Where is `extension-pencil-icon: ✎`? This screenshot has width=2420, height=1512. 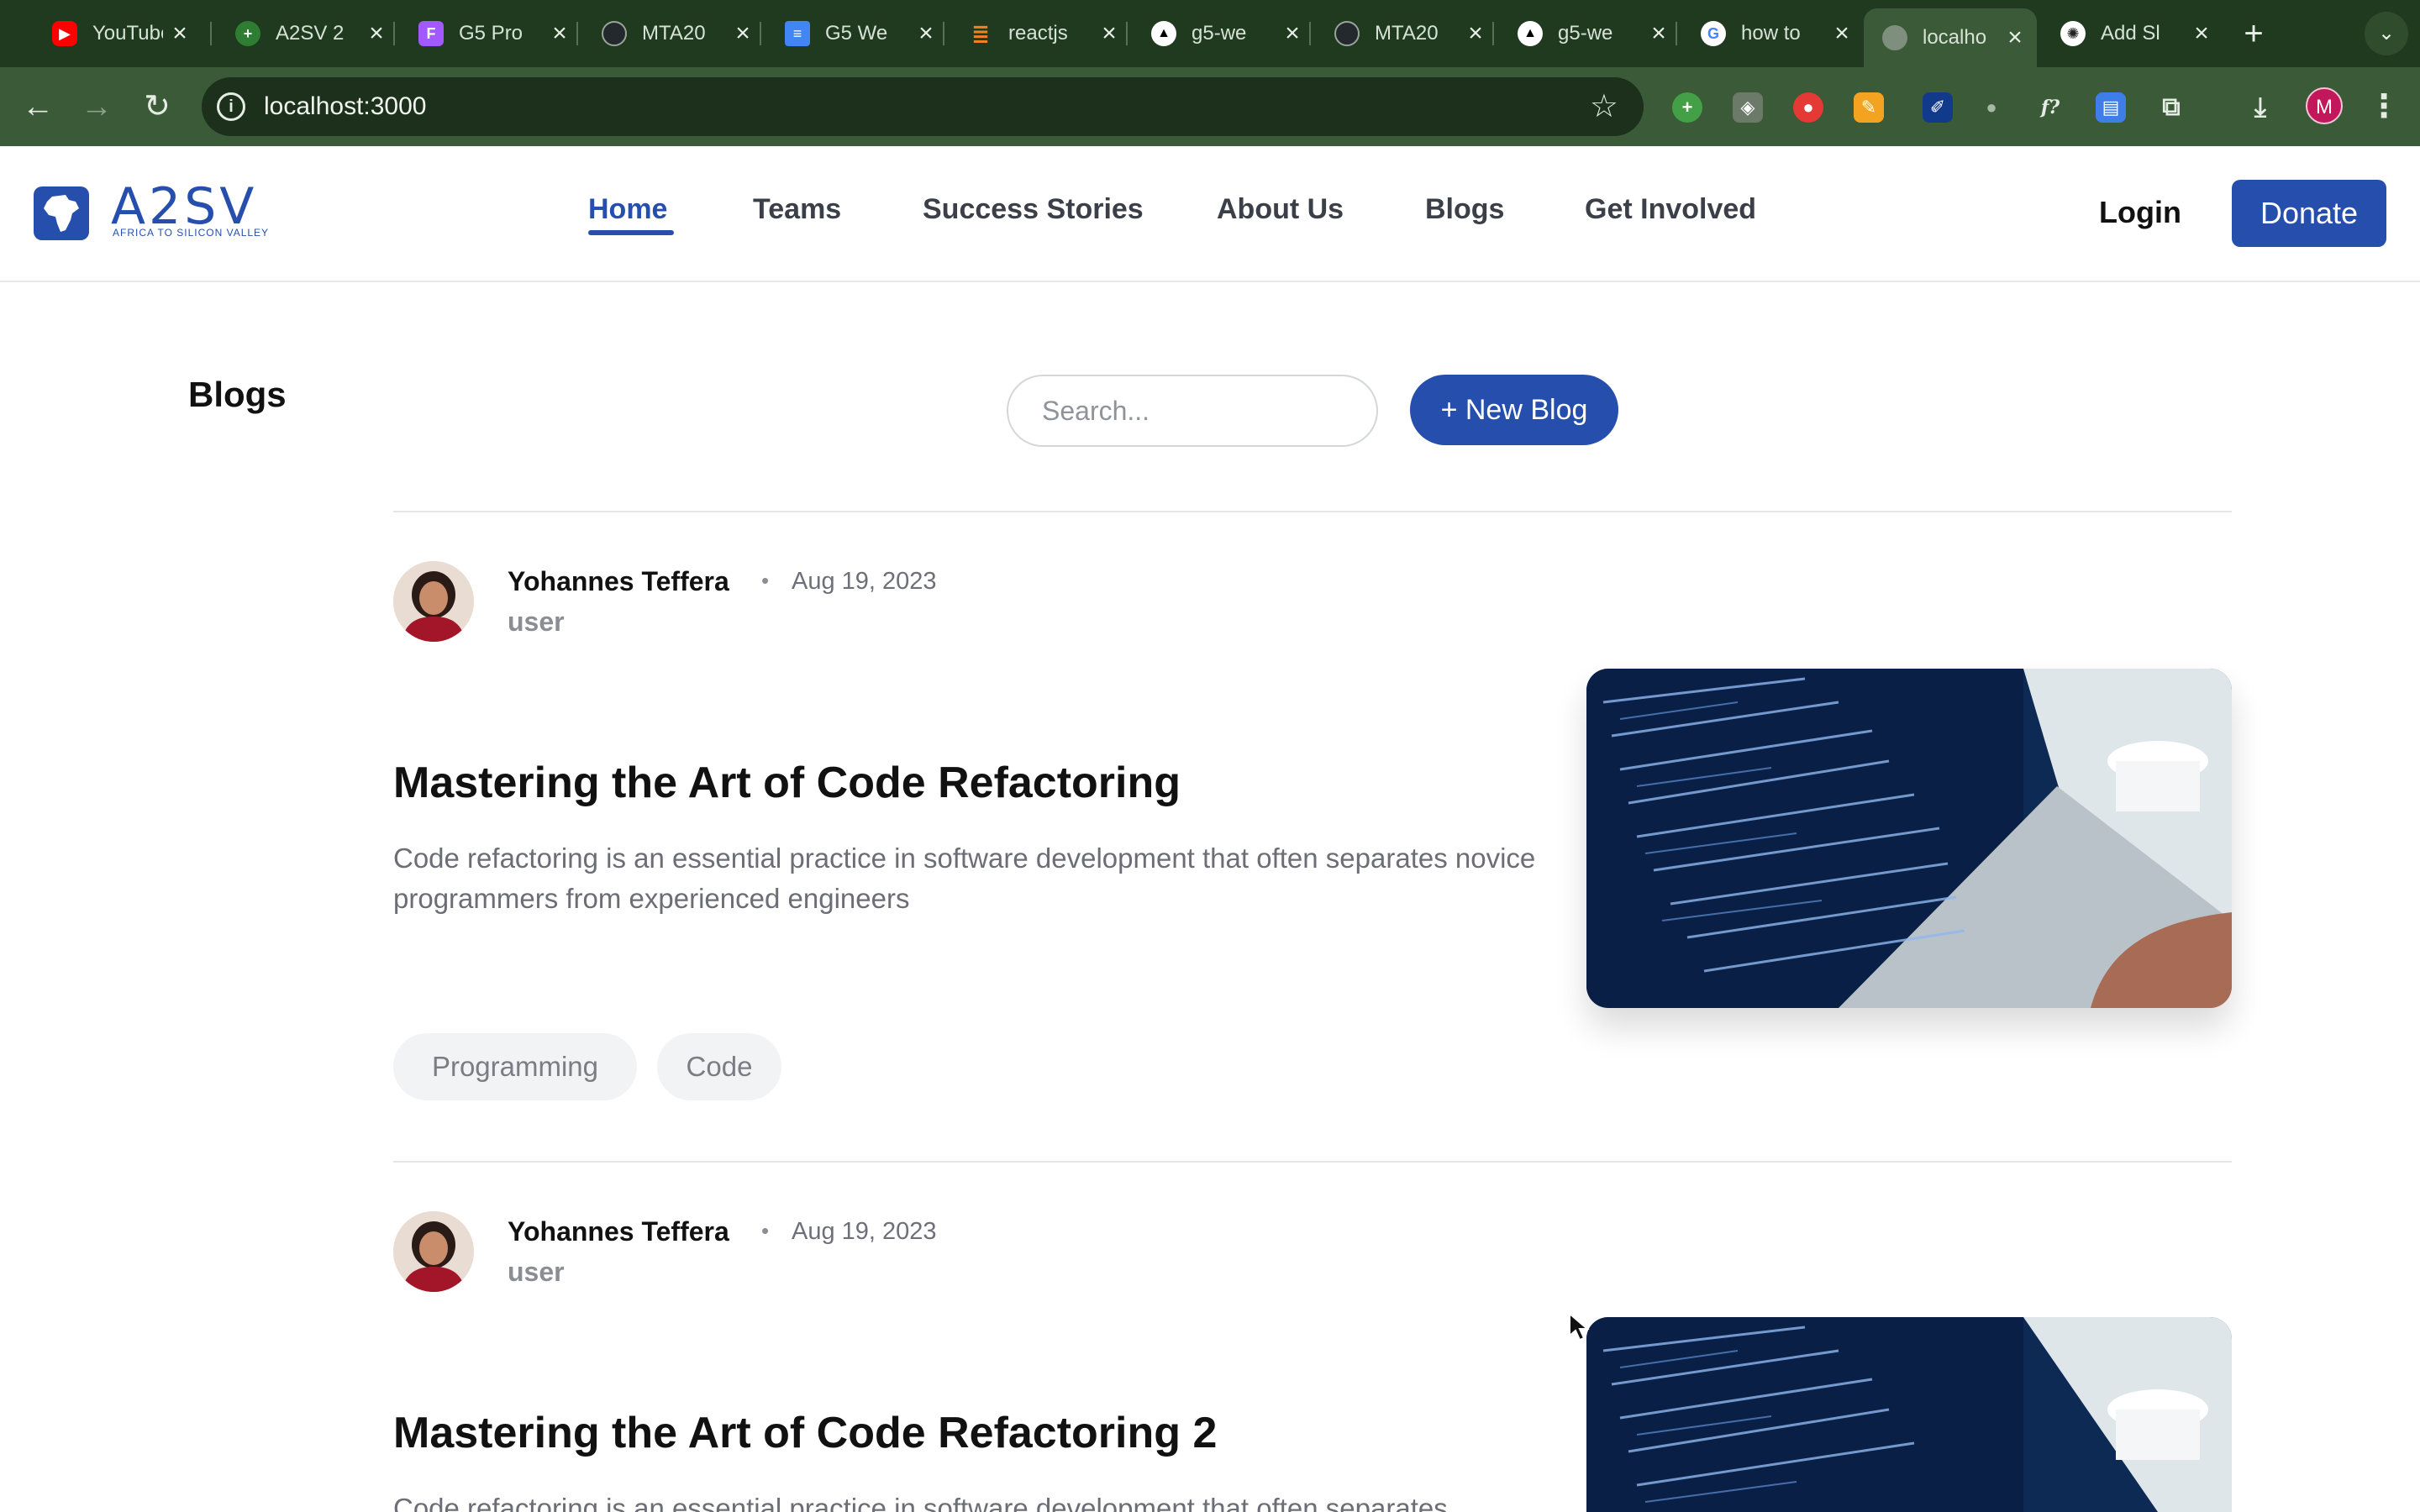
extension-pencil-icon: ✎ is located at coordinates (1869, 107).